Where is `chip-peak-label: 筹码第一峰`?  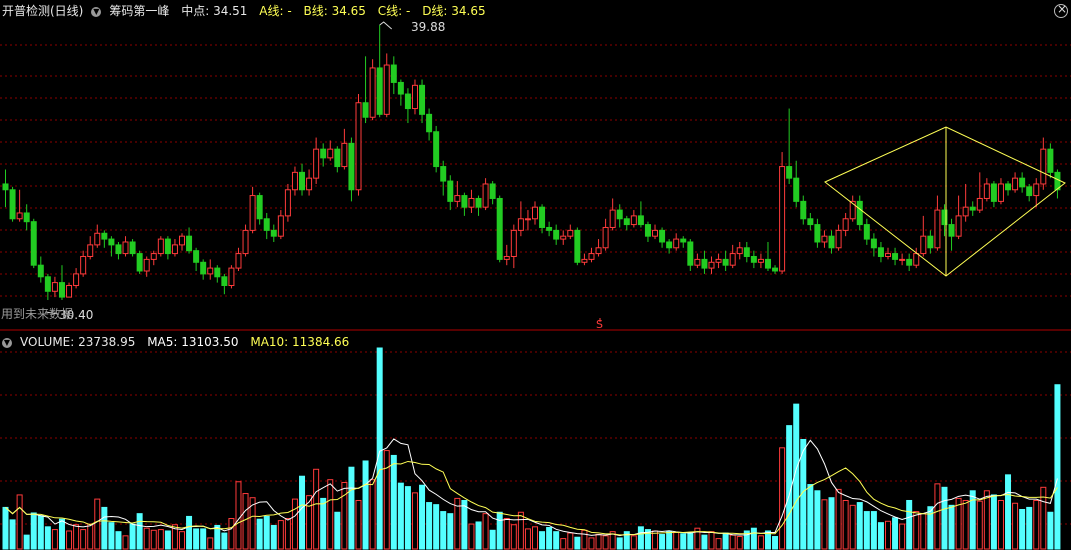 chip-peak-label: 筹码第一峰 is located at coordinates (139, 11).